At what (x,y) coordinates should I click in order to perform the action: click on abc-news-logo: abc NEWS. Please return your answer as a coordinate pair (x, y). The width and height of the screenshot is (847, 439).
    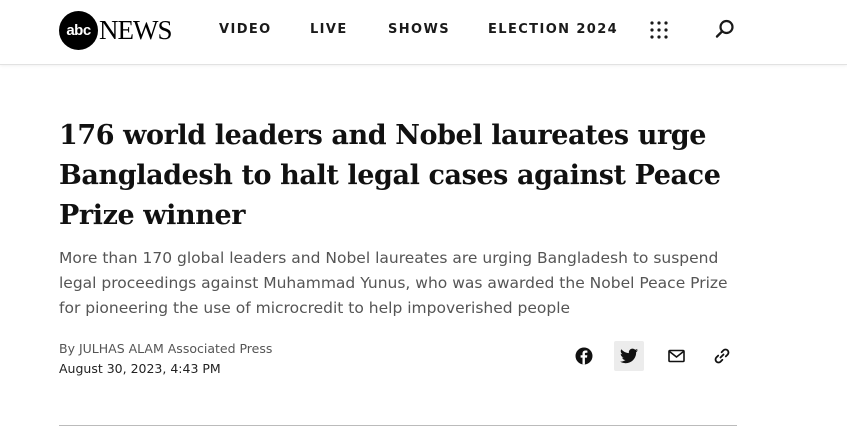
    Looking at the image, I should click on (115, 30).